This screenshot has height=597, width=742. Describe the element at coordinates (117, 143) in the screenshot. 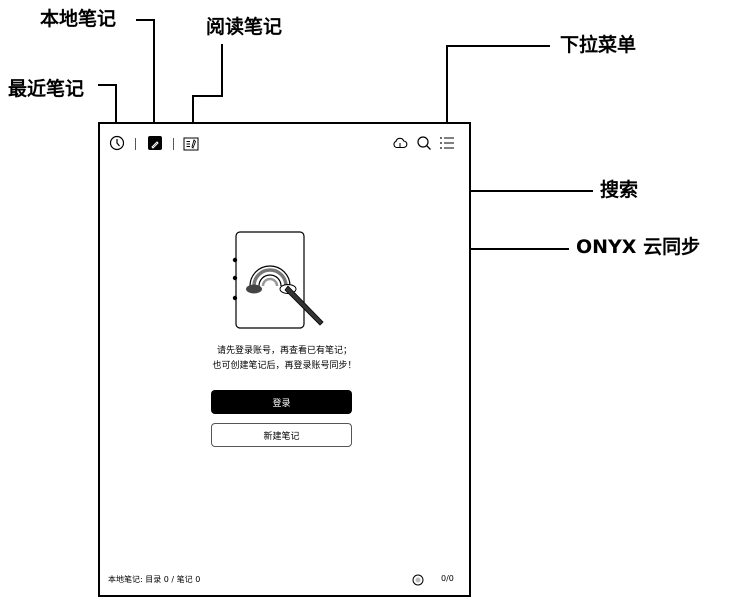

I see `clock-icon` at that location.